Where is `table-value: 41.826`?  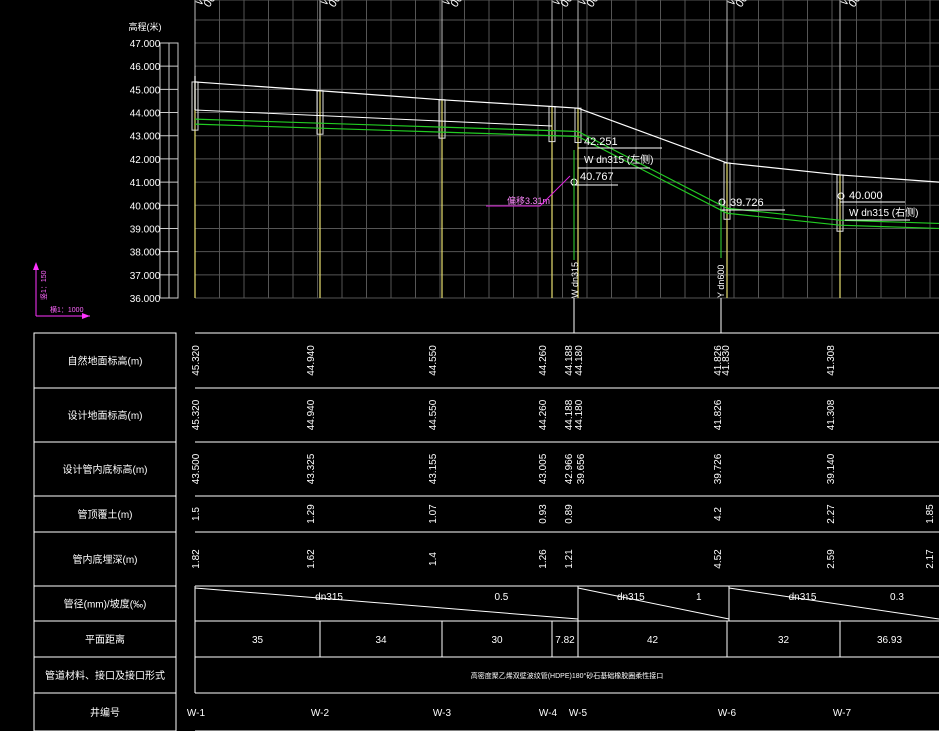
table-value: 41.826 is located at coordinates (718, 414).